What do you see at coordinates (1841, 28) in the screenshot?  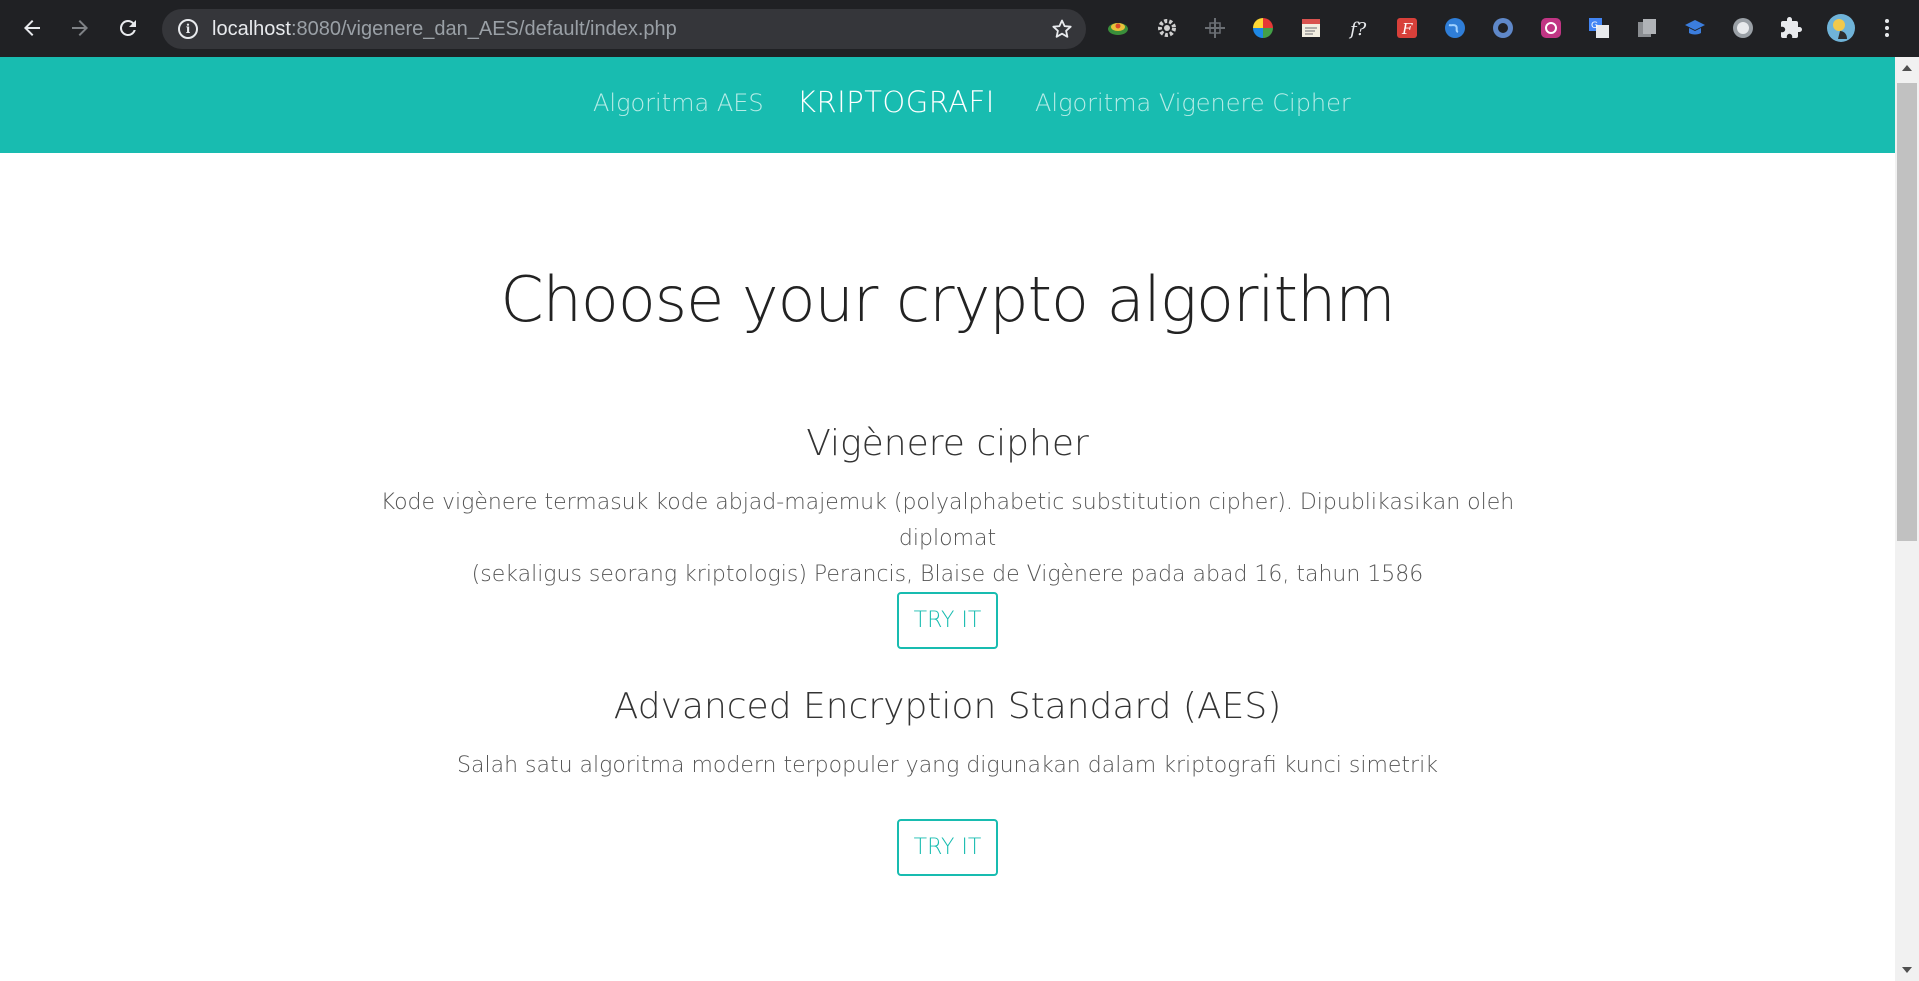 I see `avatar` at bounding box center [1841, 28].